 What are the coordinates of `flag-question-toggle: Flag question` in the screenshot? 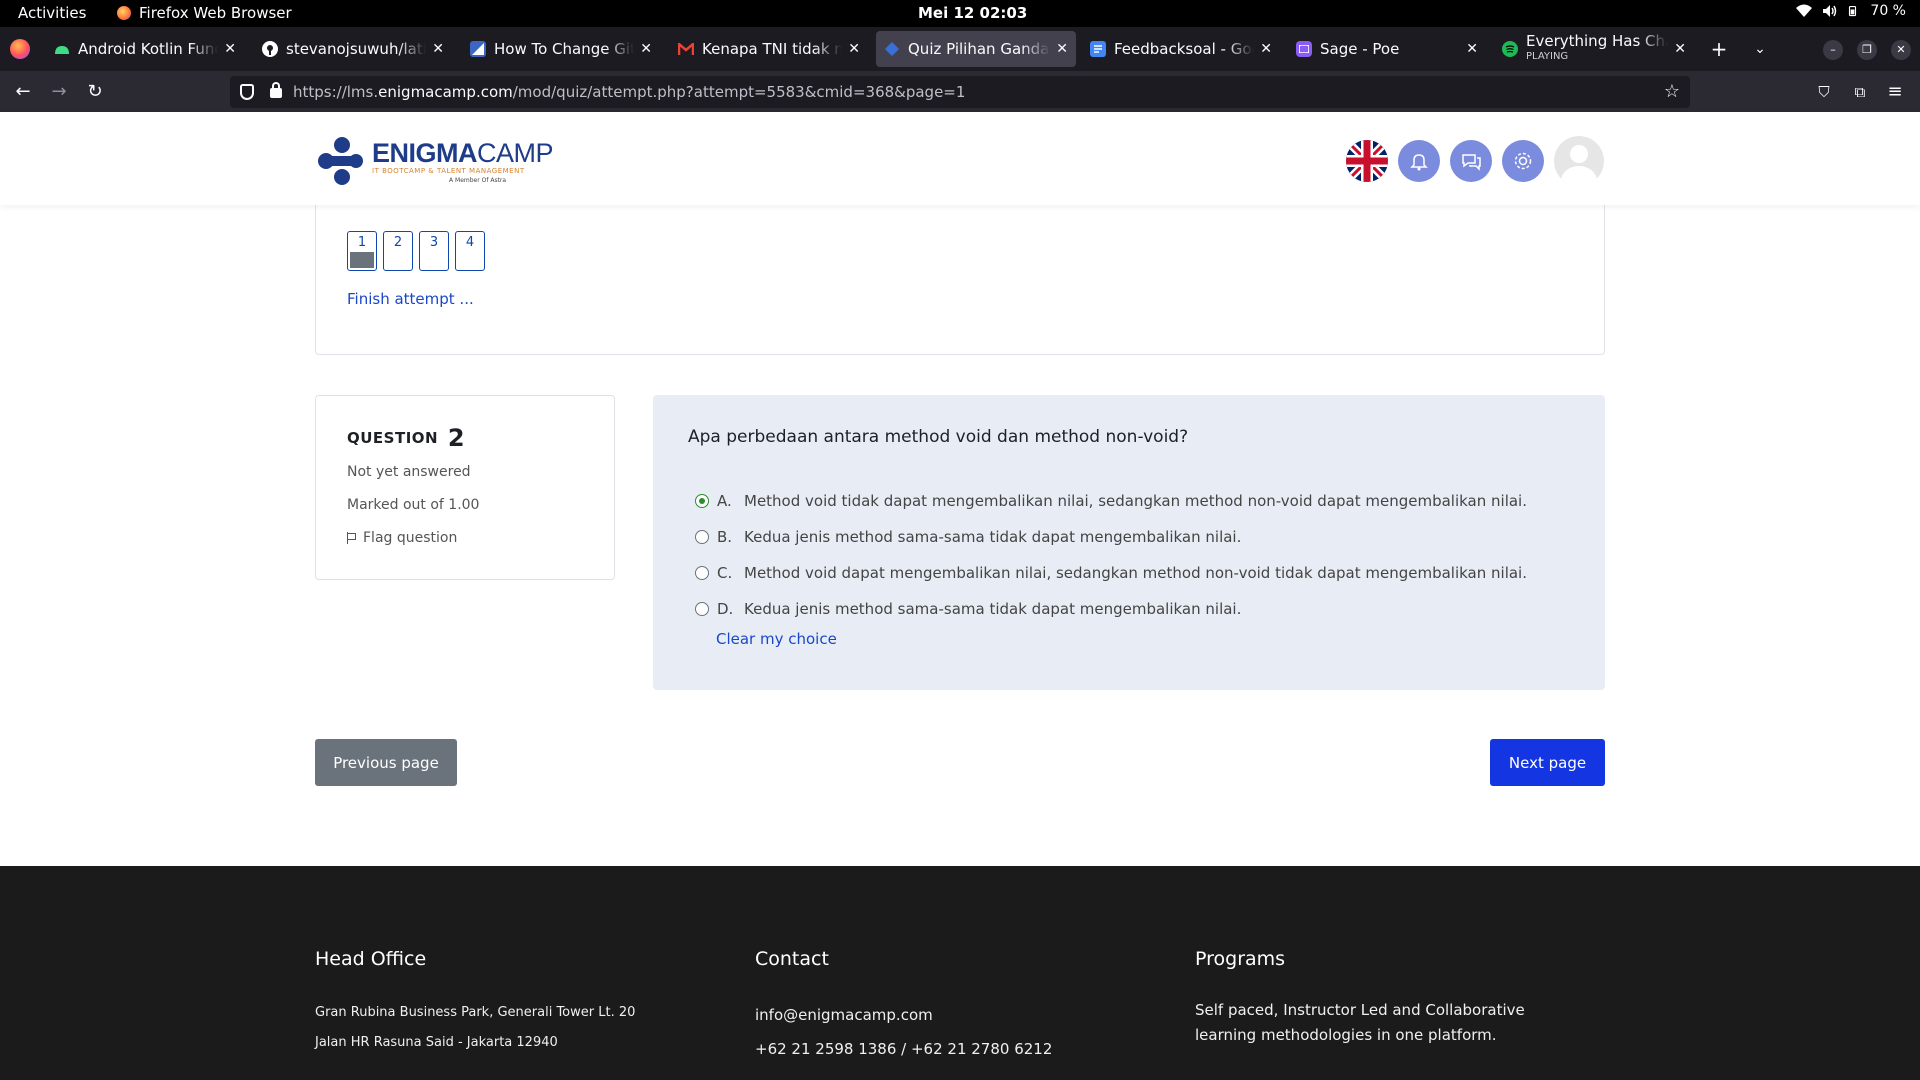 It's located at (402, 538).